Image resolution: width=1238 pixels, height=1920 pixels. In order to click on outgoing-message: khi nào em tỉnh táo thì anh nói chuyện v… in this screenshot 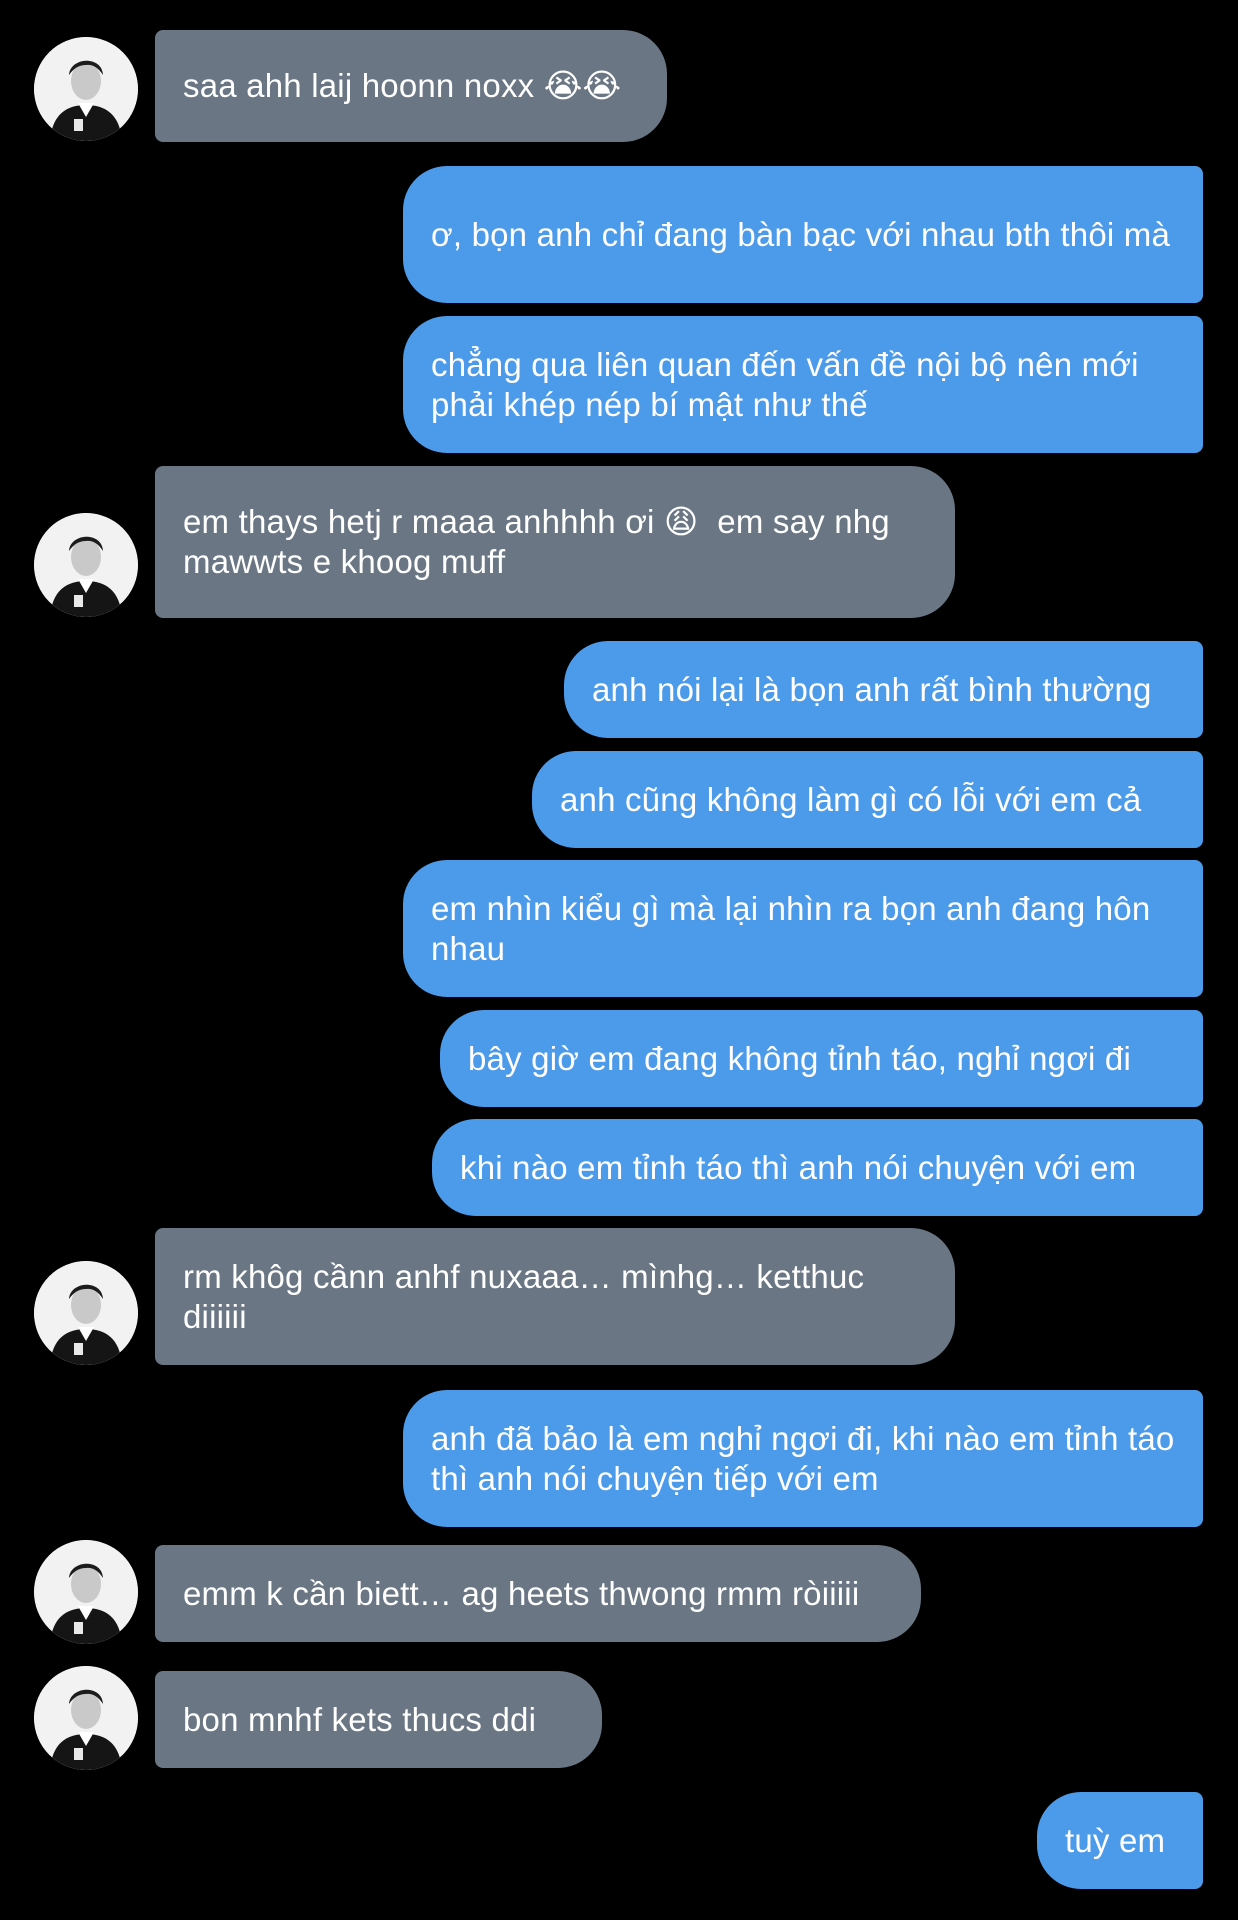, I will do `click(817, 1167)`.